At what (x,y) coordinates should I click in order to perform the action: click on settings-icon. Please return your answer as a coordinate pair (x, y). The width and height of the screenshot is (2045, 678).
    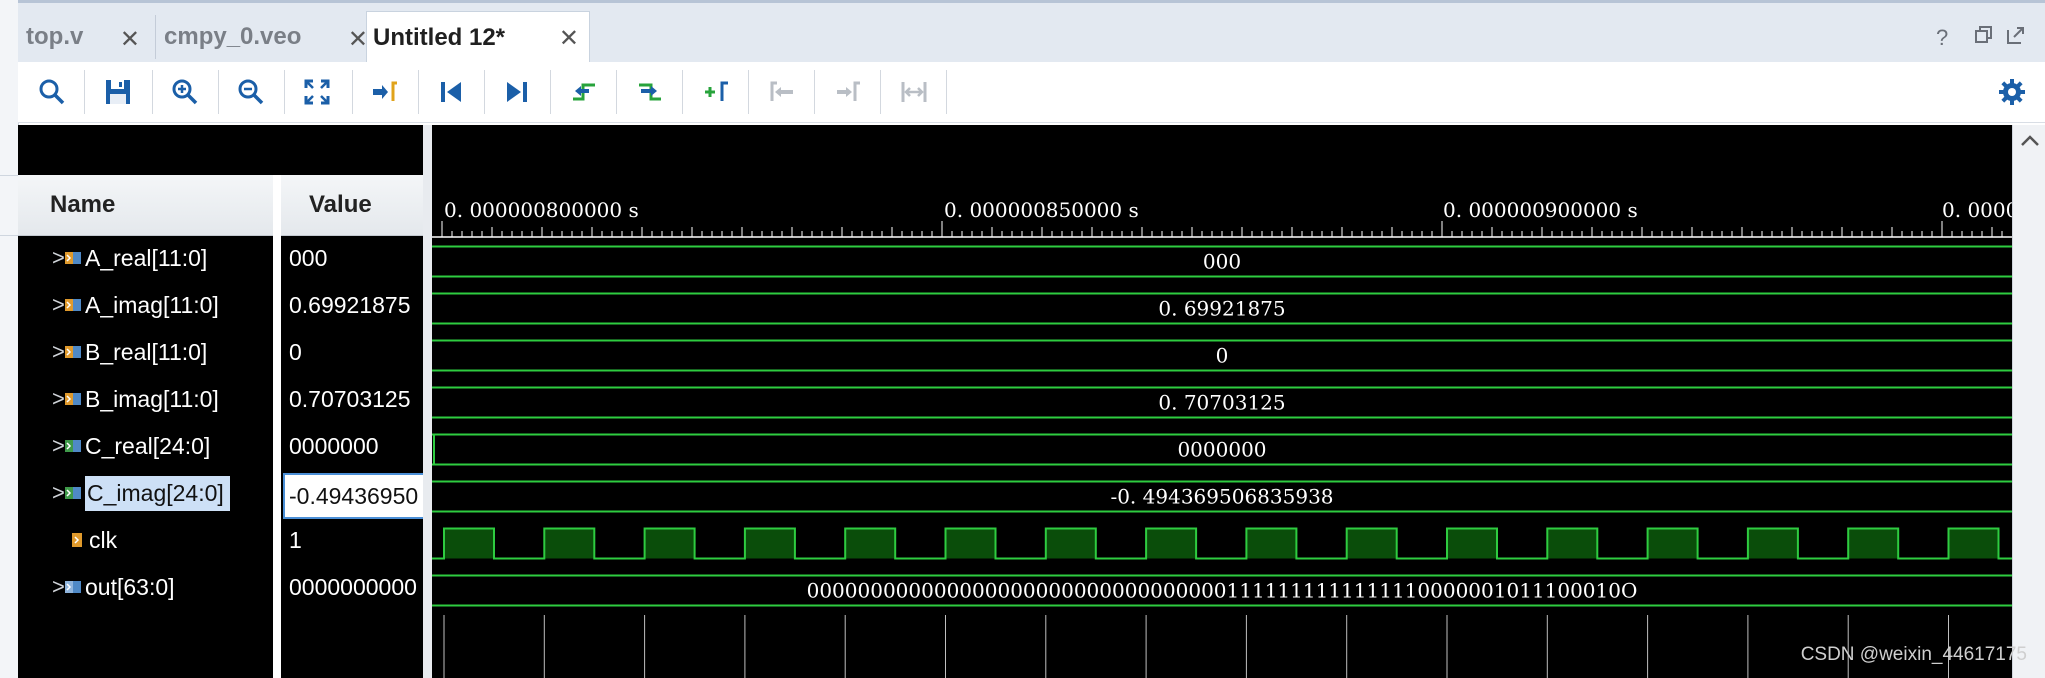
    Looking at the image, I should click on (2012, 92).